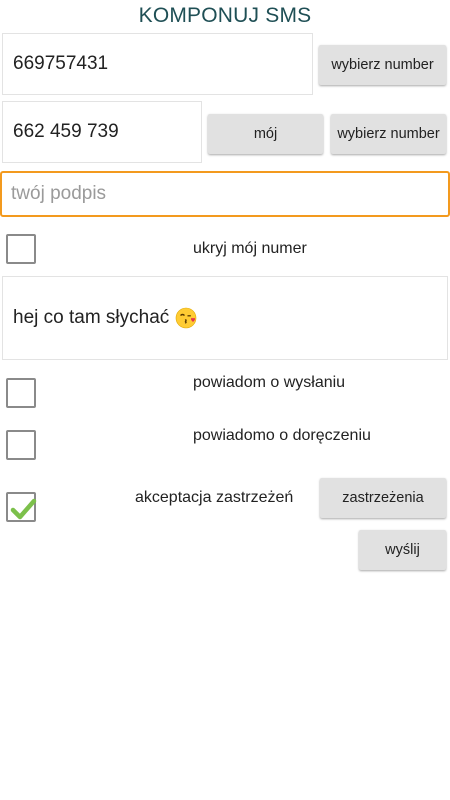  What do you see at coordinates (91, 317) in the screenshot?
I see `message-text: hej co tam słychać` at bounding box center [91, 317].